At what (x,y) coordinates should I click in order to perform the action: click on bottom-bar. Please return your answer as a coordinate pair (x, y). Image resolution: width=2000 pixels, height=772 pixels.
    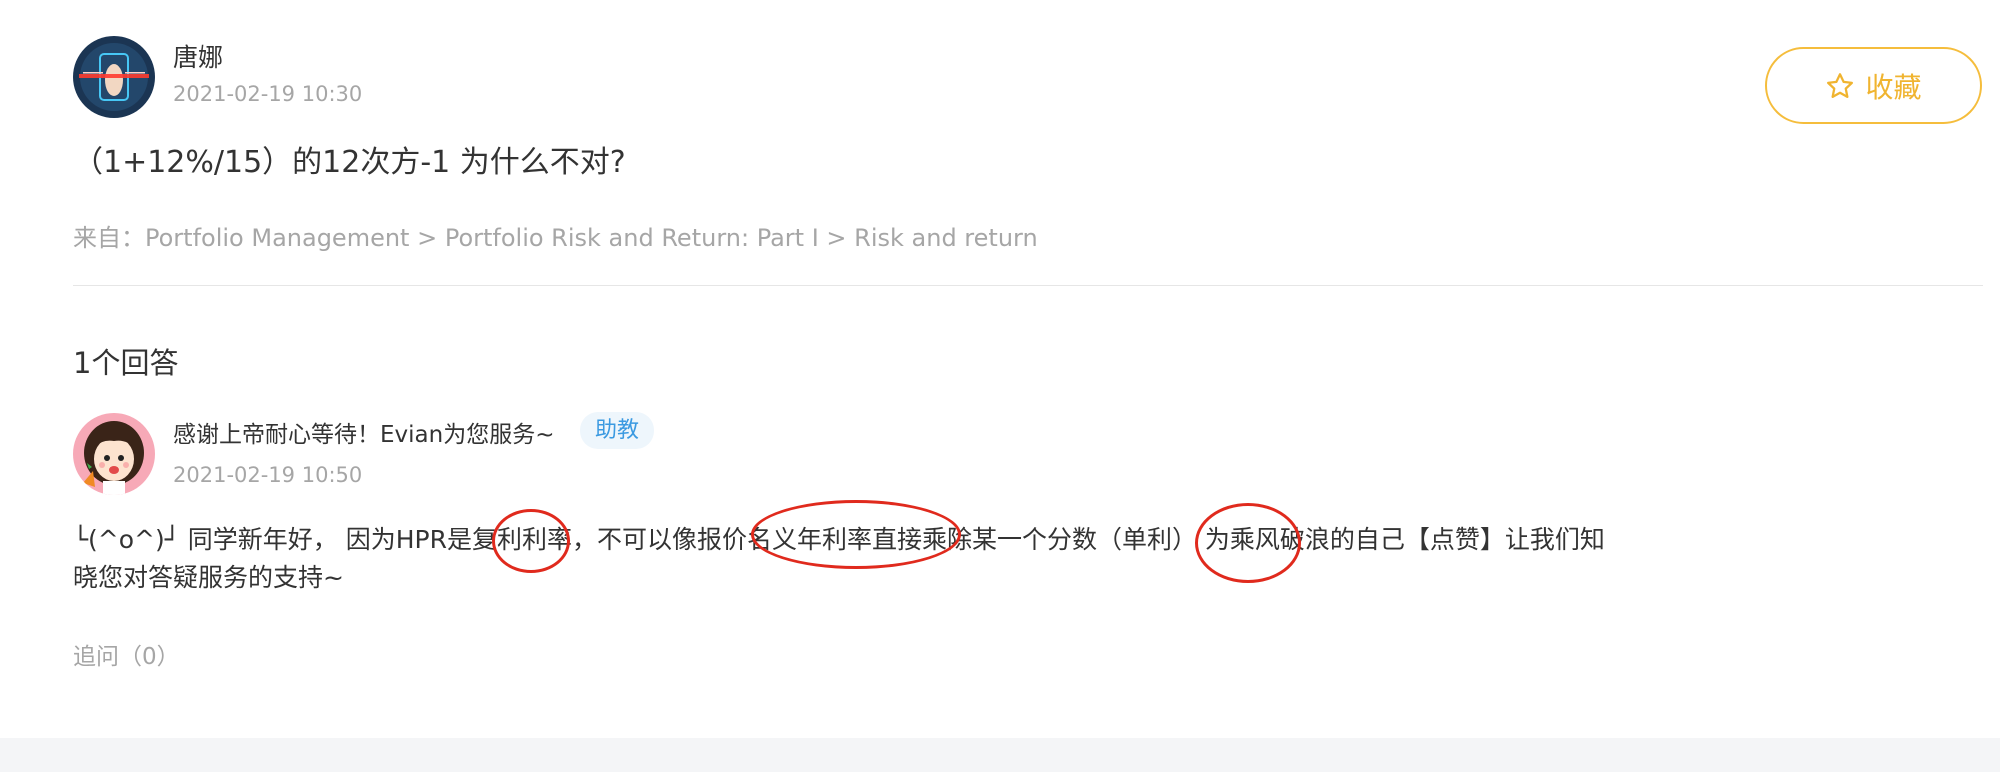
    Looking at the image, I should click on (1000, 755).